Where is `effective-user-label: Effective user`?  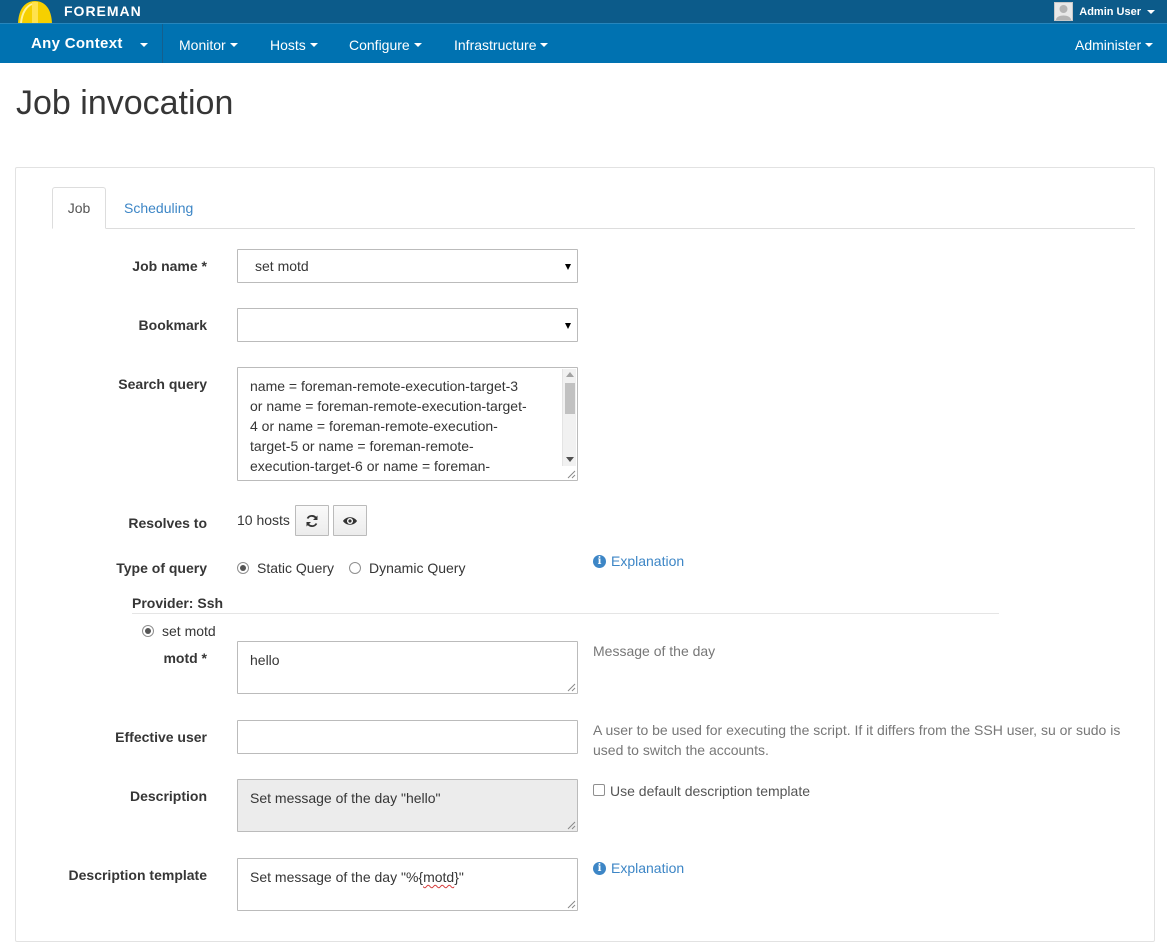 effective-user-label: Effective user is located at coordinates (161, 737).